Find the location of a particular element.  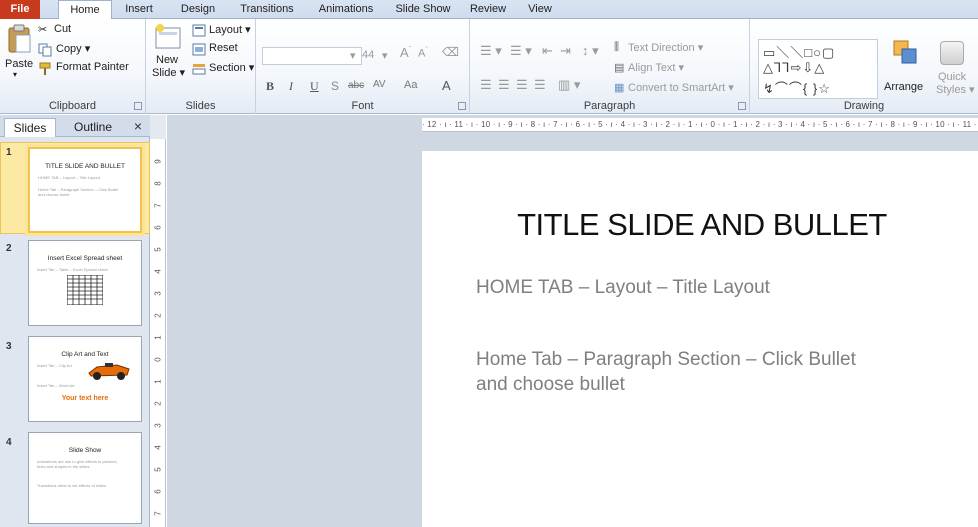

font-size-dropdown: ▾ 44 ▾ is located at coordinates (369, 56).